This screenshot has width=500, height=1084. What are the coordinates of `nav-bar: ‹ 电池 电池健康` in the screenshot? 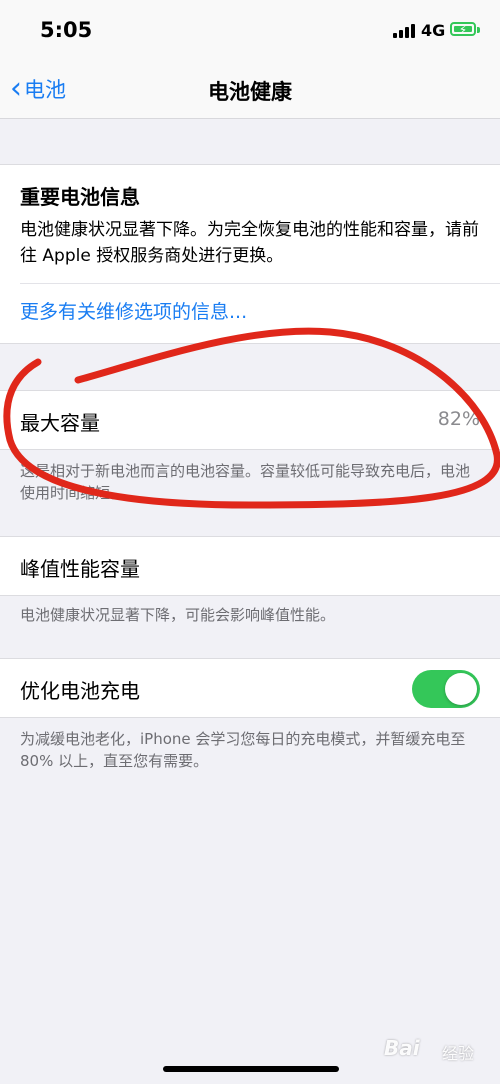 It's located at (250, 90).